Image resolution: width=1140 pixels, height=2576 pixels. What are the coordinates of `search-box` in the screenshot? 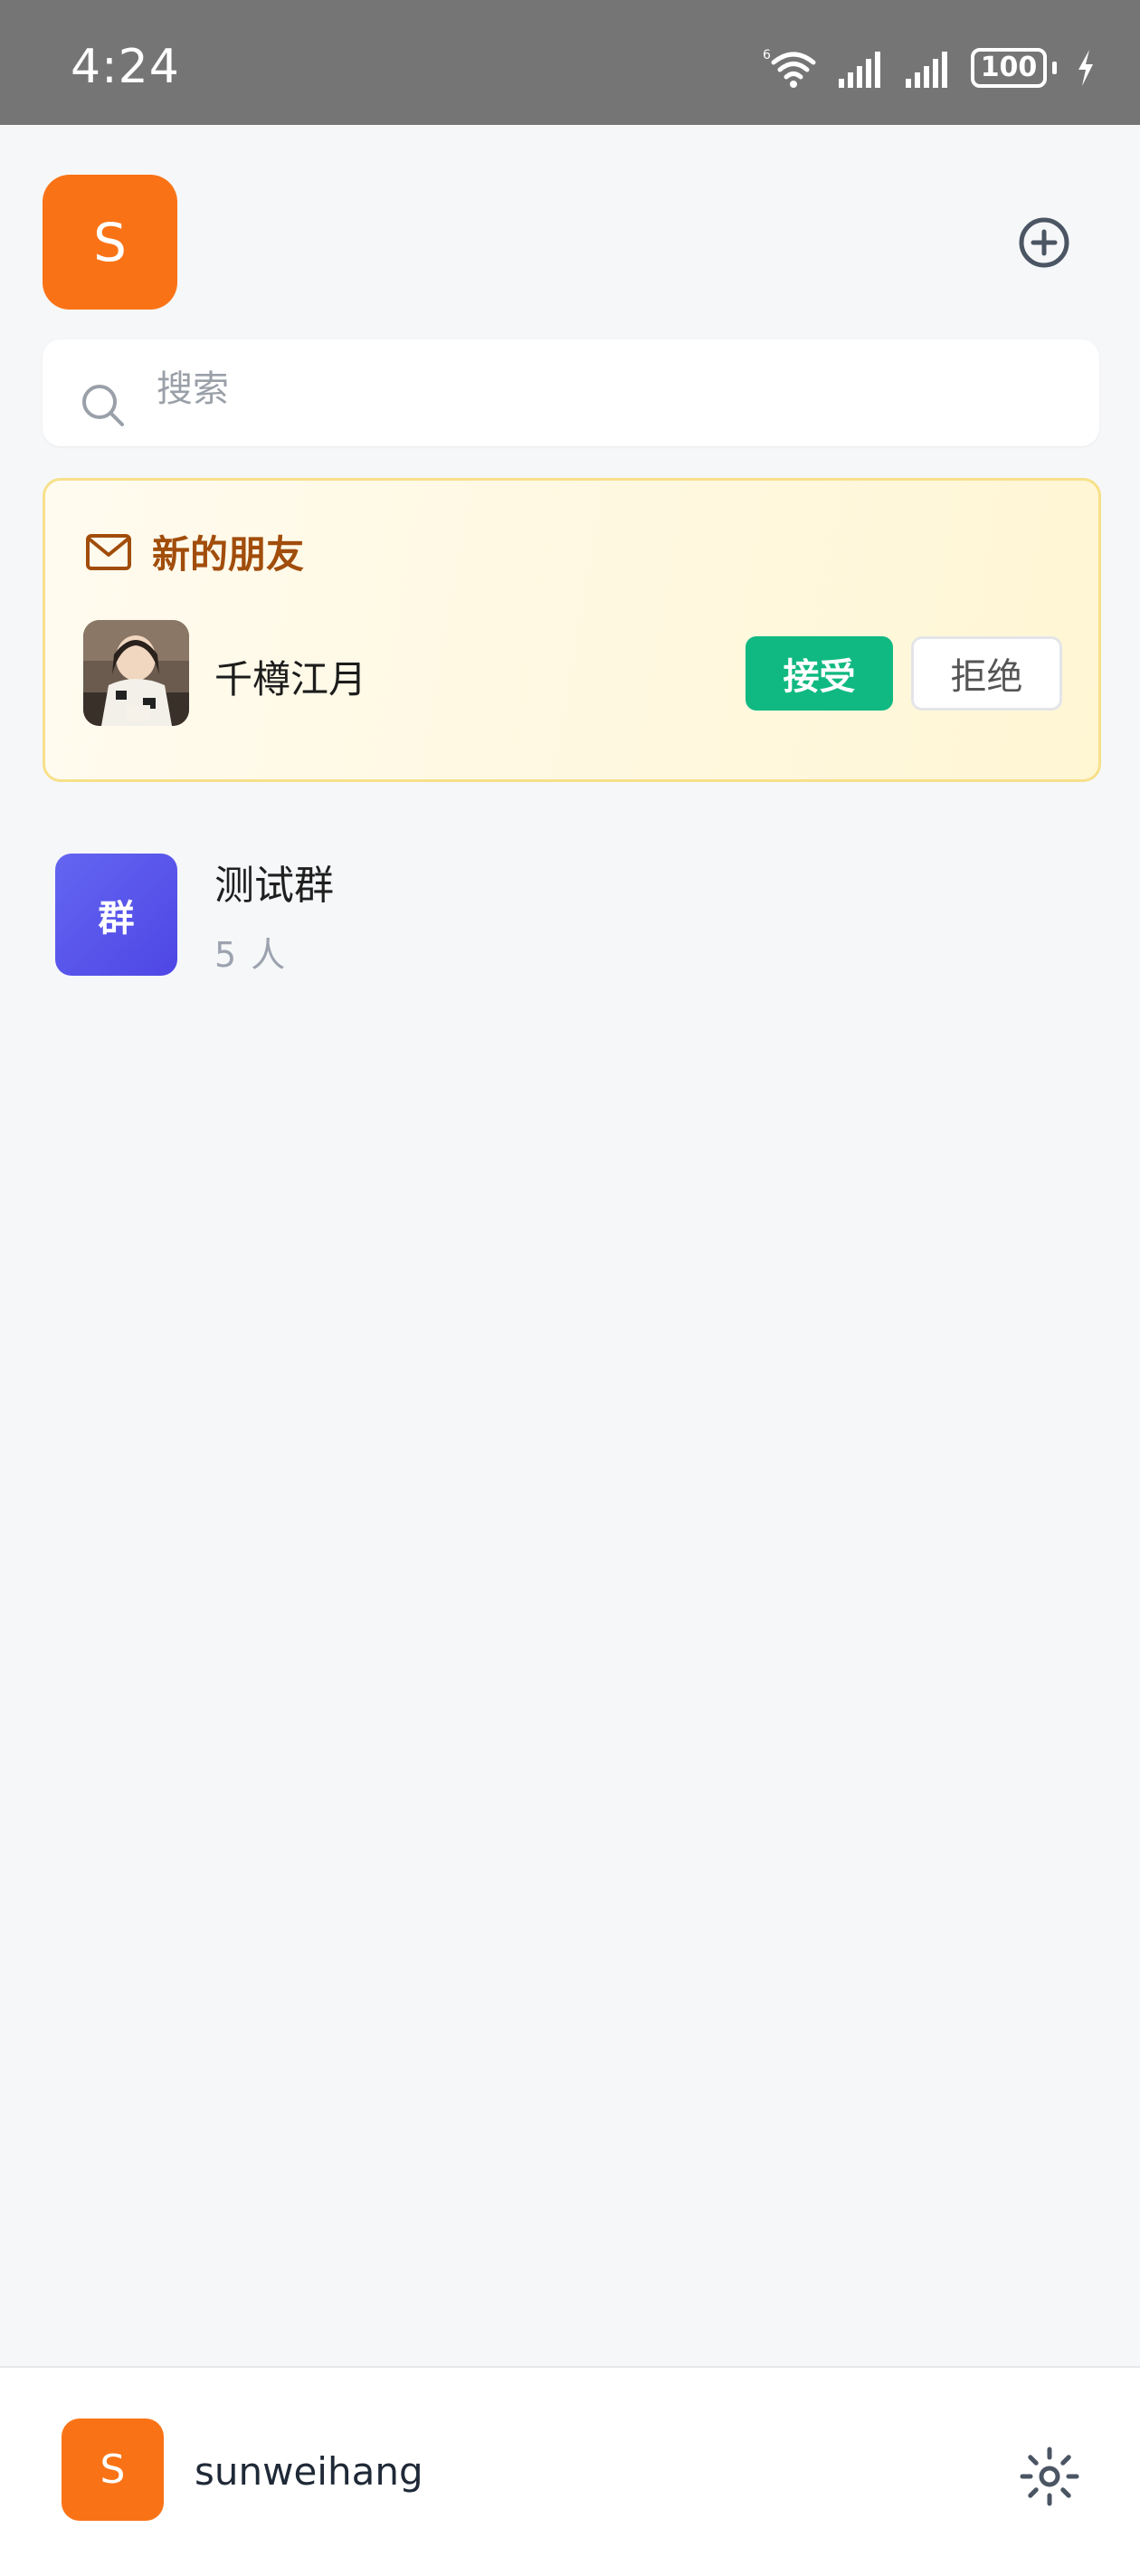 It's located at (571, 392).